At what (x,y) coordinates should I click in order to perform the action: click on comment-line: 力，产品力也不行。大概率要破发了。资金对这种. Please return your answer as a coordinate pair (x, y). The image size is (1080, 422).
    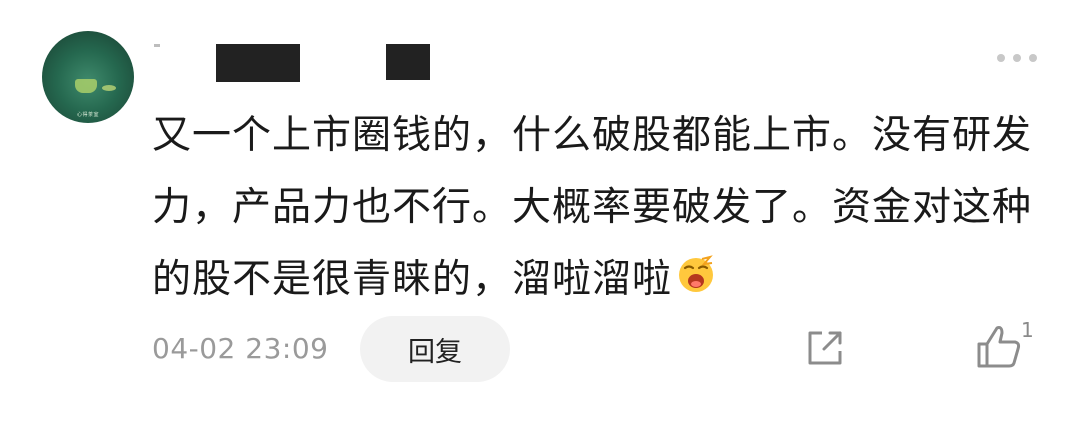
    Looking at the image, I should click on (592, 207).